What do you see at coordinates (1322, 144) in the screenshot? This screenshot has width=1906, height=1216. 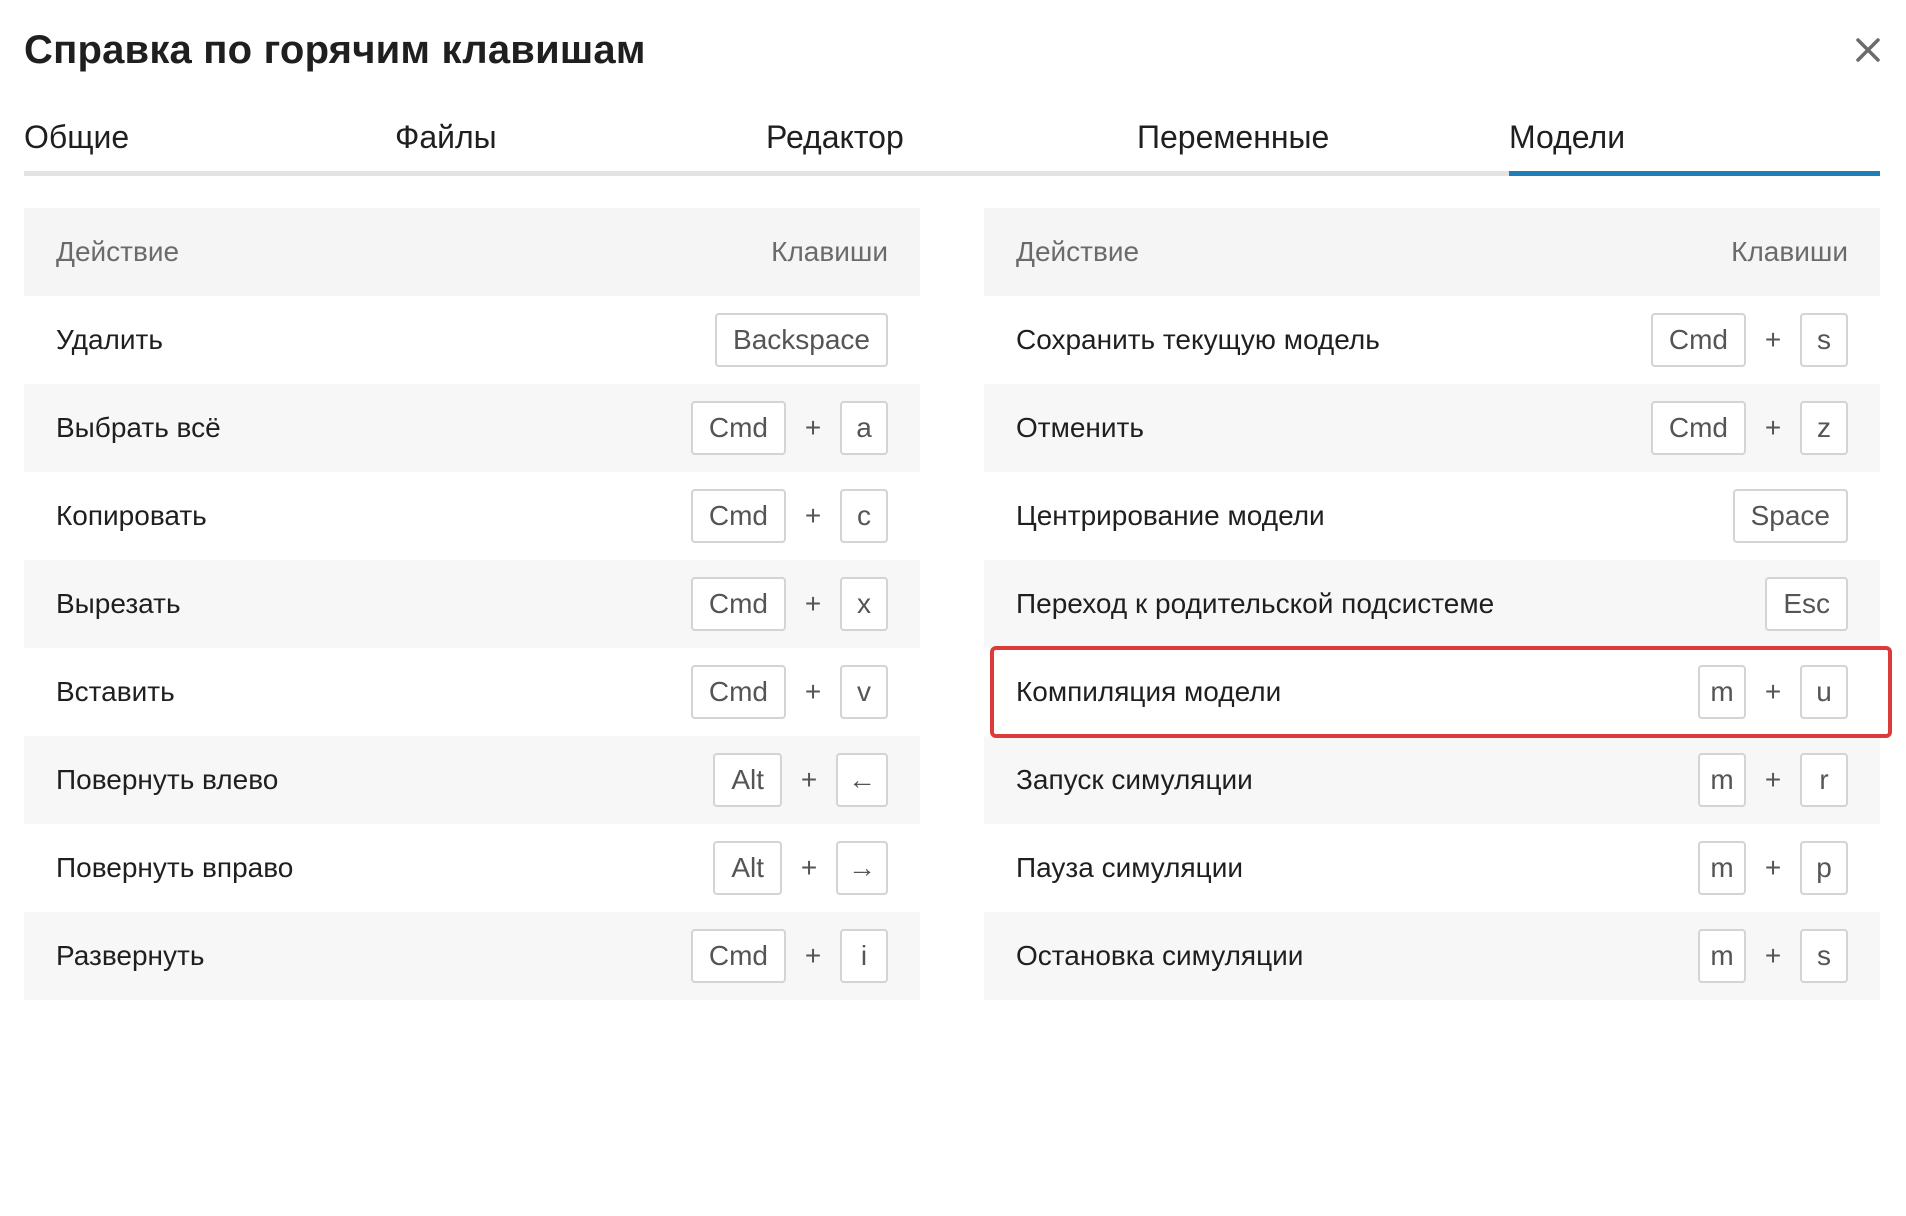 I see `tab-variables: Переменные` at bounding box center [1322, 144].